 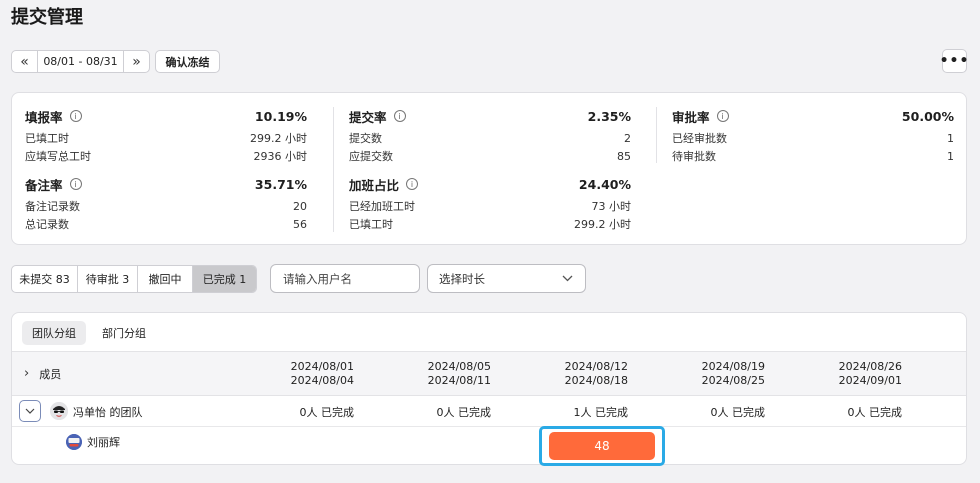 I want to click on team-avatar, so click(x=59, y=411).